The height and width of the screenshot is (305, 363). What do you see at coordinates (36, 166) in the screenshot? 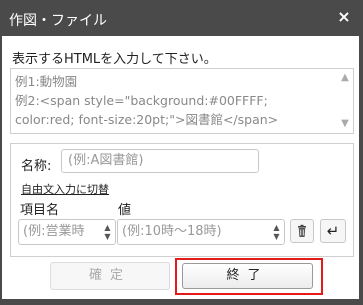
I see `name-label: 名称:` at bounding box center [36, 166].